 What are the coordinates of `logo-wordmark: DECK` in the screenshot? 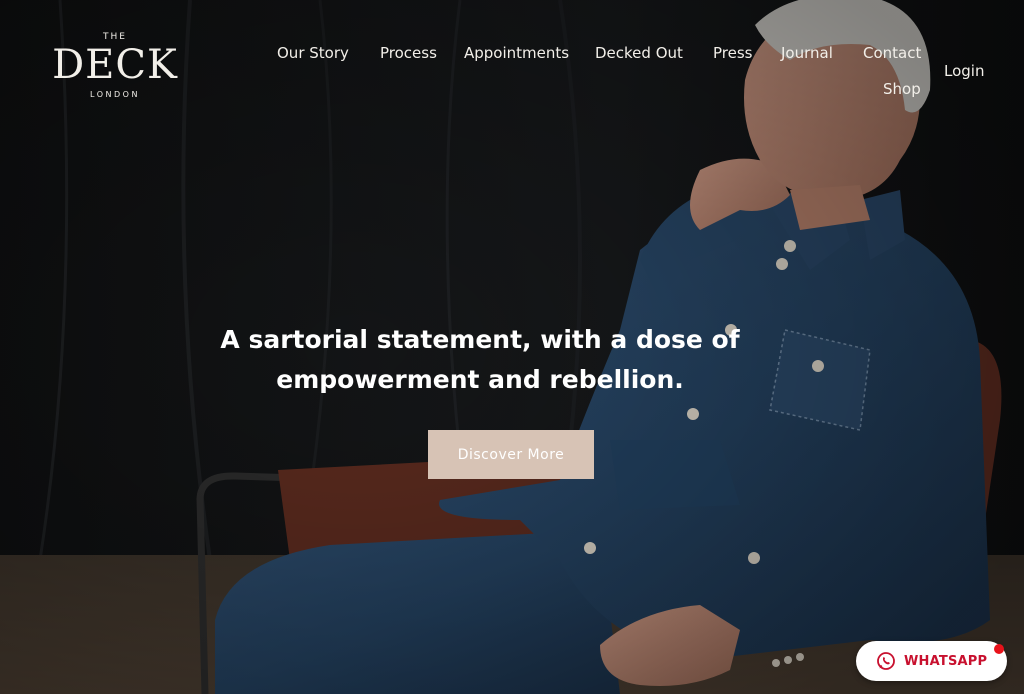 It's located at (115, 65).